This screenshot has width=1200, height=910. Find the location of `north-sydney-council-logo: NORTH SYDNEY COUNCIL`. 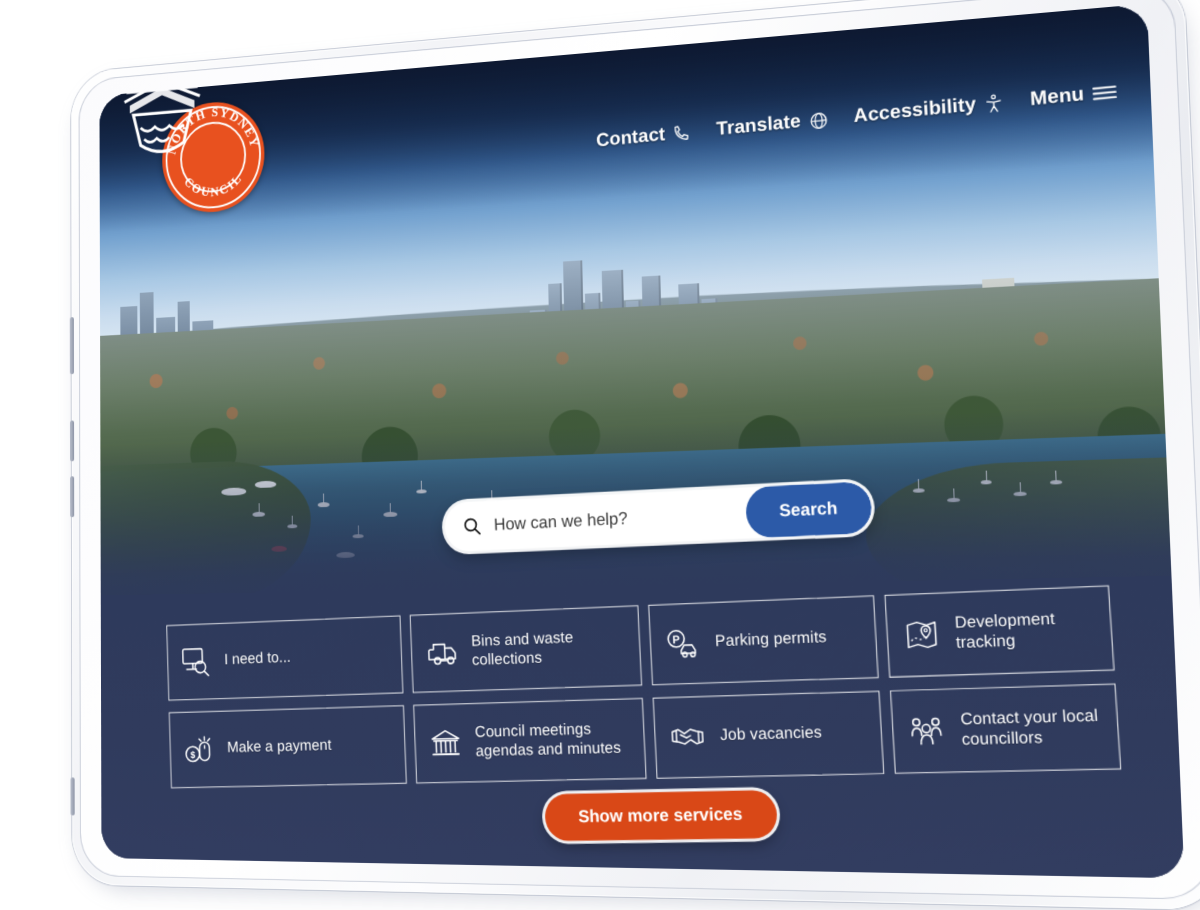

north-sydney-council-logo: NORTH SYDNEY COUNCIL is located at coordinates (213, 157).